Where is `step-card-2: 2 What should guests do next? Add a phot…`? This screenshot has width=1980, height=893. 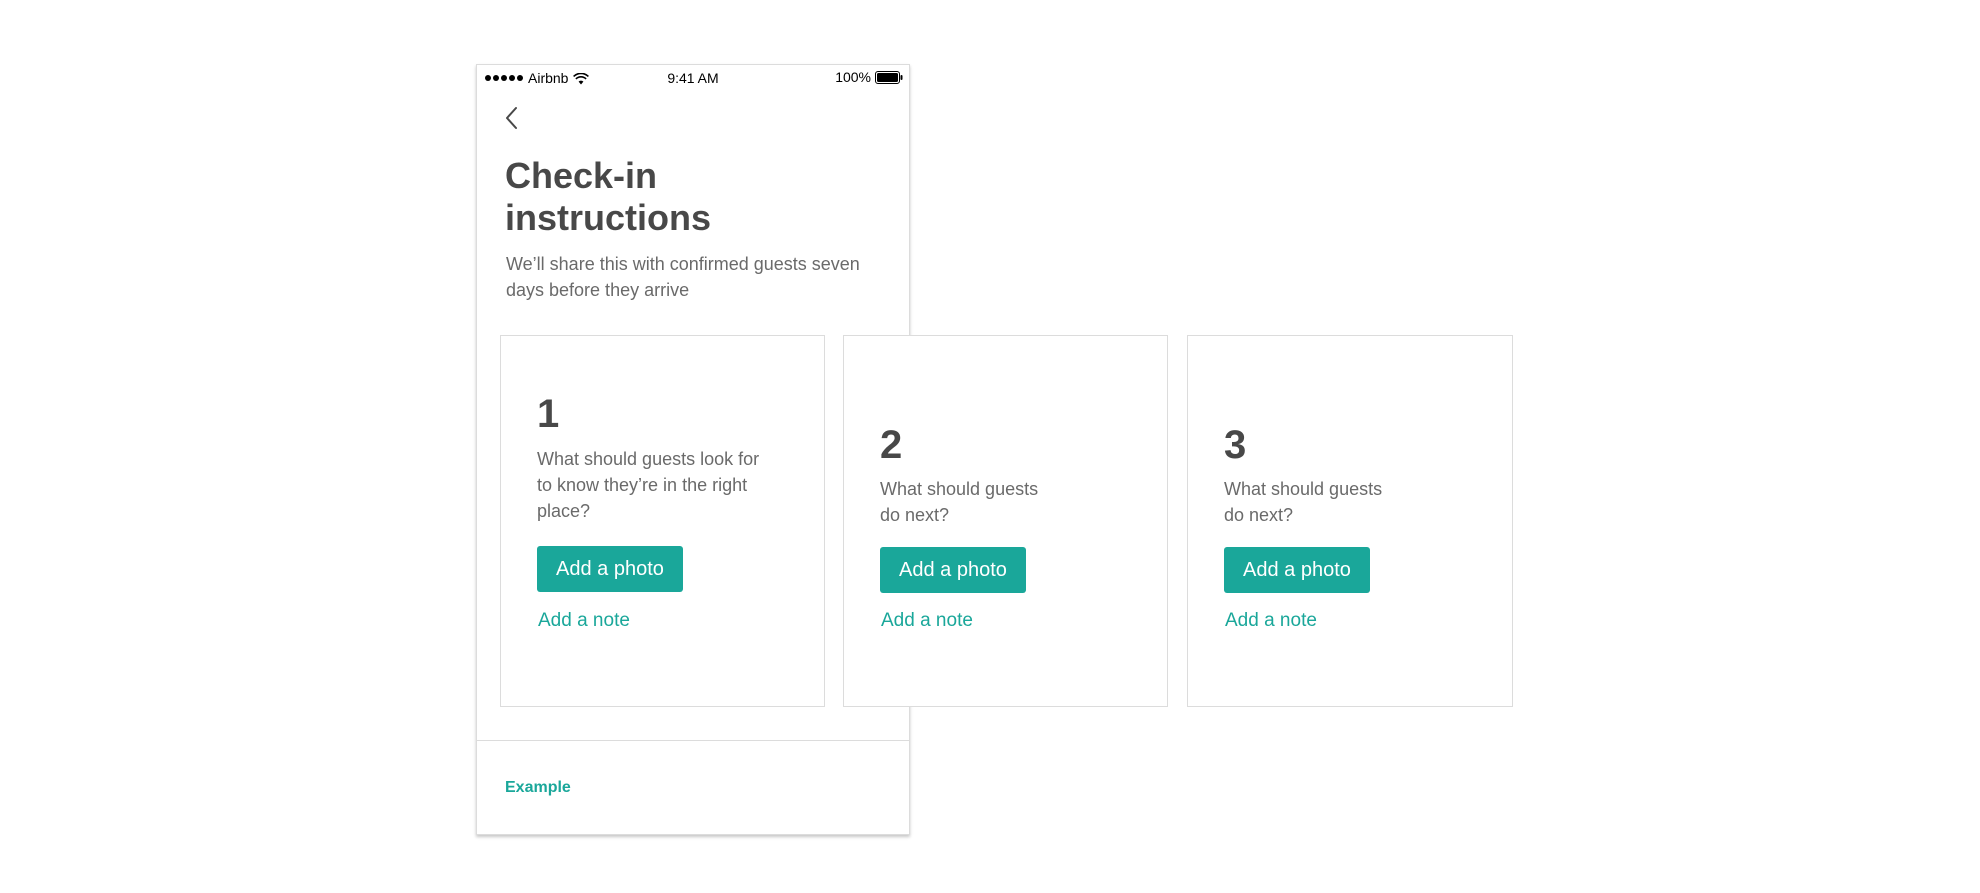 step-card-2: 2 What should guests do next? Add a phot… is located at coordinates (1005, 521).